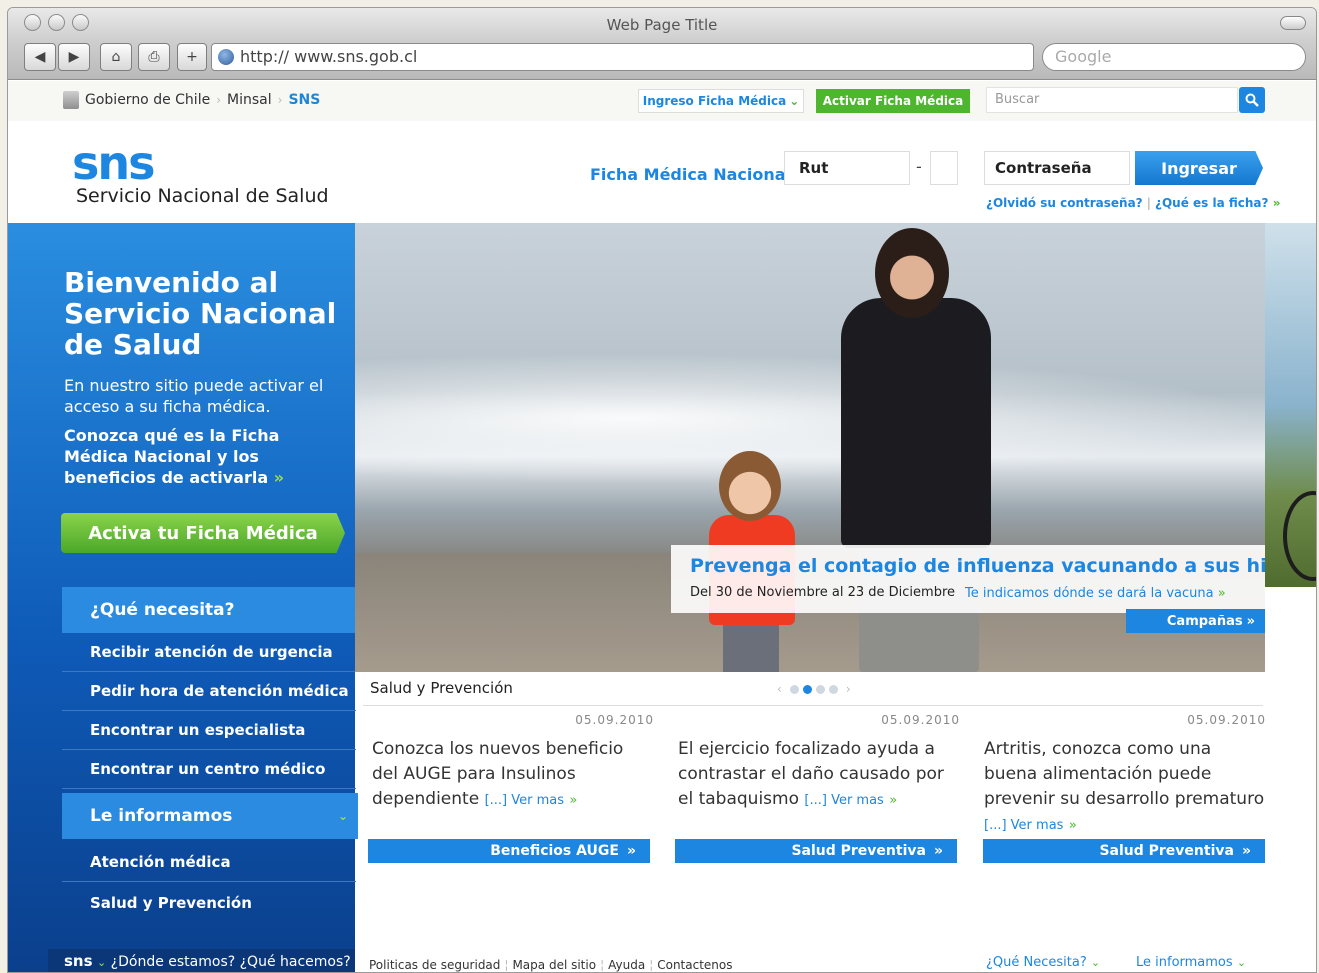 Image resolution: width=1319 pixels, height=973 pixels. Describe the element at coordinates (230, 962) in the screenshot. I see `bottom-sns-text: ¿Dónde estamos? ¿Qué hacemos?` at that location.